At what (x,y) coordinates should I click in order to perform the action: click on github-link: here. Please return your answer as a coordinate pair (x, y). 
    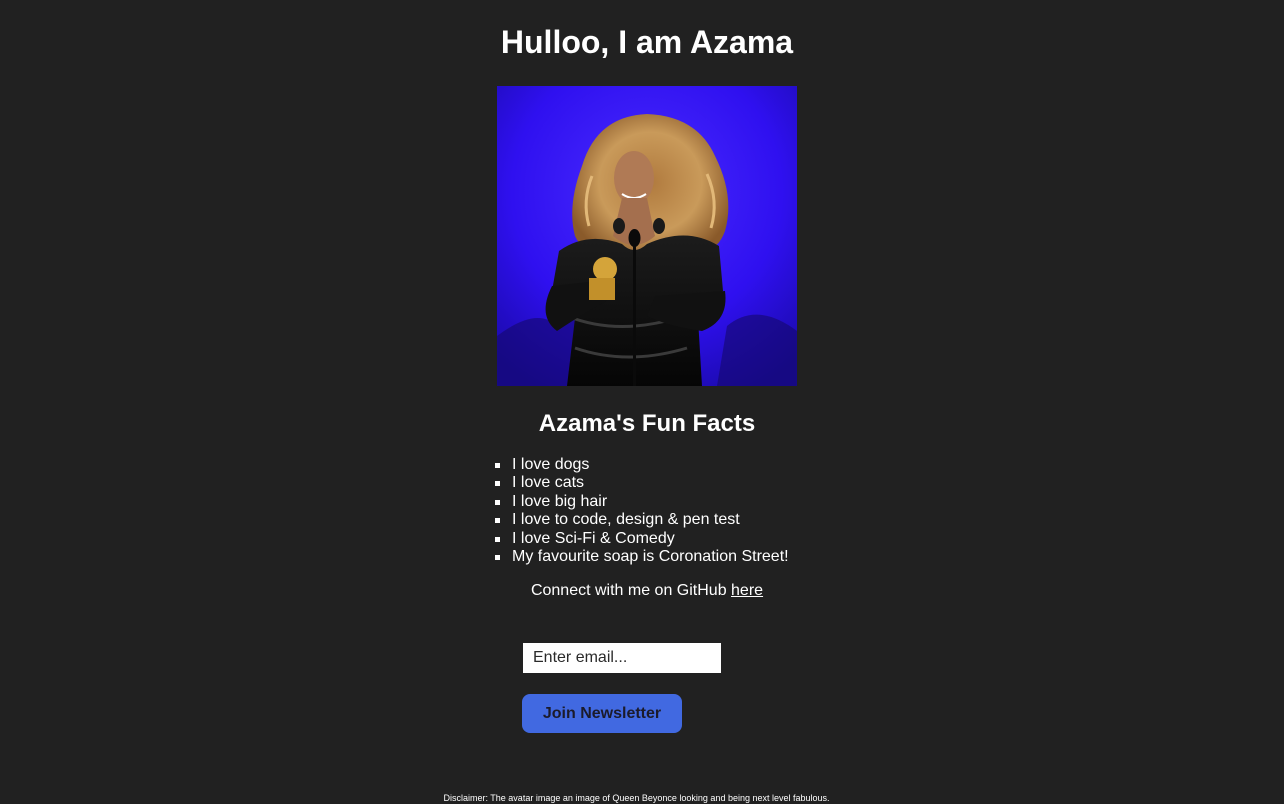
    Looking at the image, I should click on (747, 590).